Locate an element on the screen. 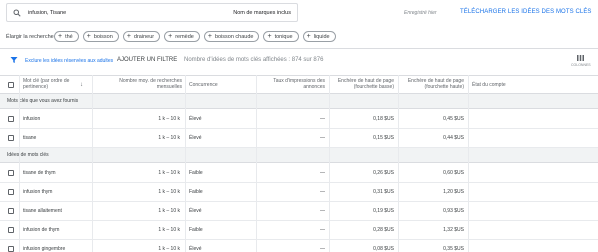  chip-label: boisson chaude is located at coordinates (234, 36).